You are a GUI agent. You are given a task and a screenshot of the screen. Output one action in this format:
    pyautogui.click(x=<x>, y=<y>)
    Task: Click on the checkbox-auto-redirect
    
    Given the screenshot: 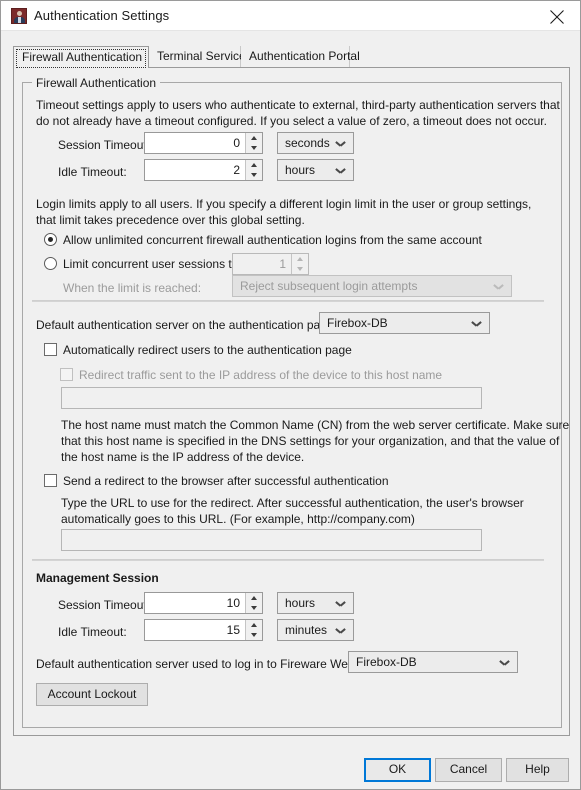 What is the action you would take?
    pyautogui.click(x=50, y=349)
    